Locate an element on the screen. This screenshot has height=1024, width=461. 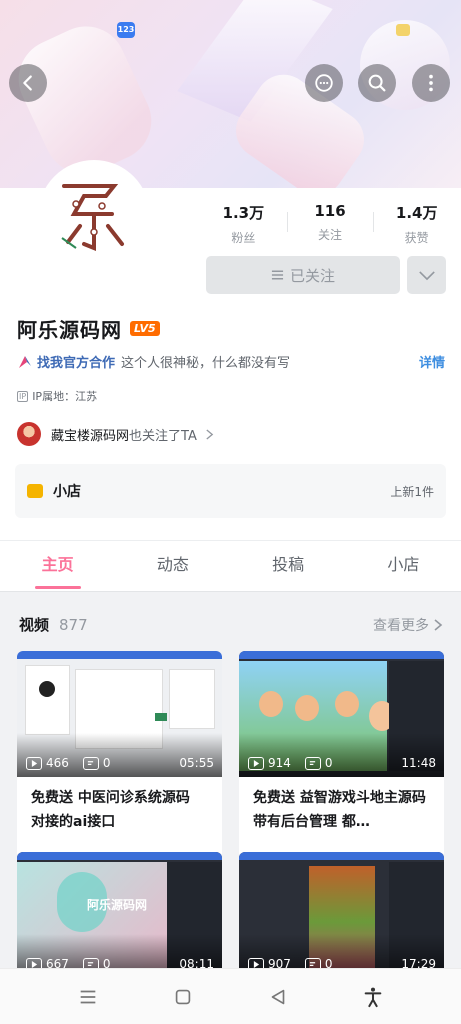
play-count: 914 is located at coordinates (279, 763).